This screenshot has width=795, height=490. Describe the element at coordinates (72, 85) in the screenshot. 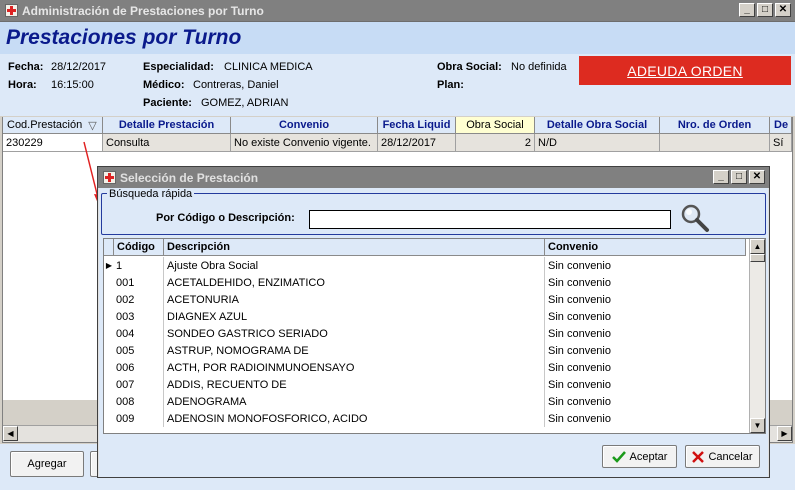

I see `hora-value: 16:15:00` at that location.